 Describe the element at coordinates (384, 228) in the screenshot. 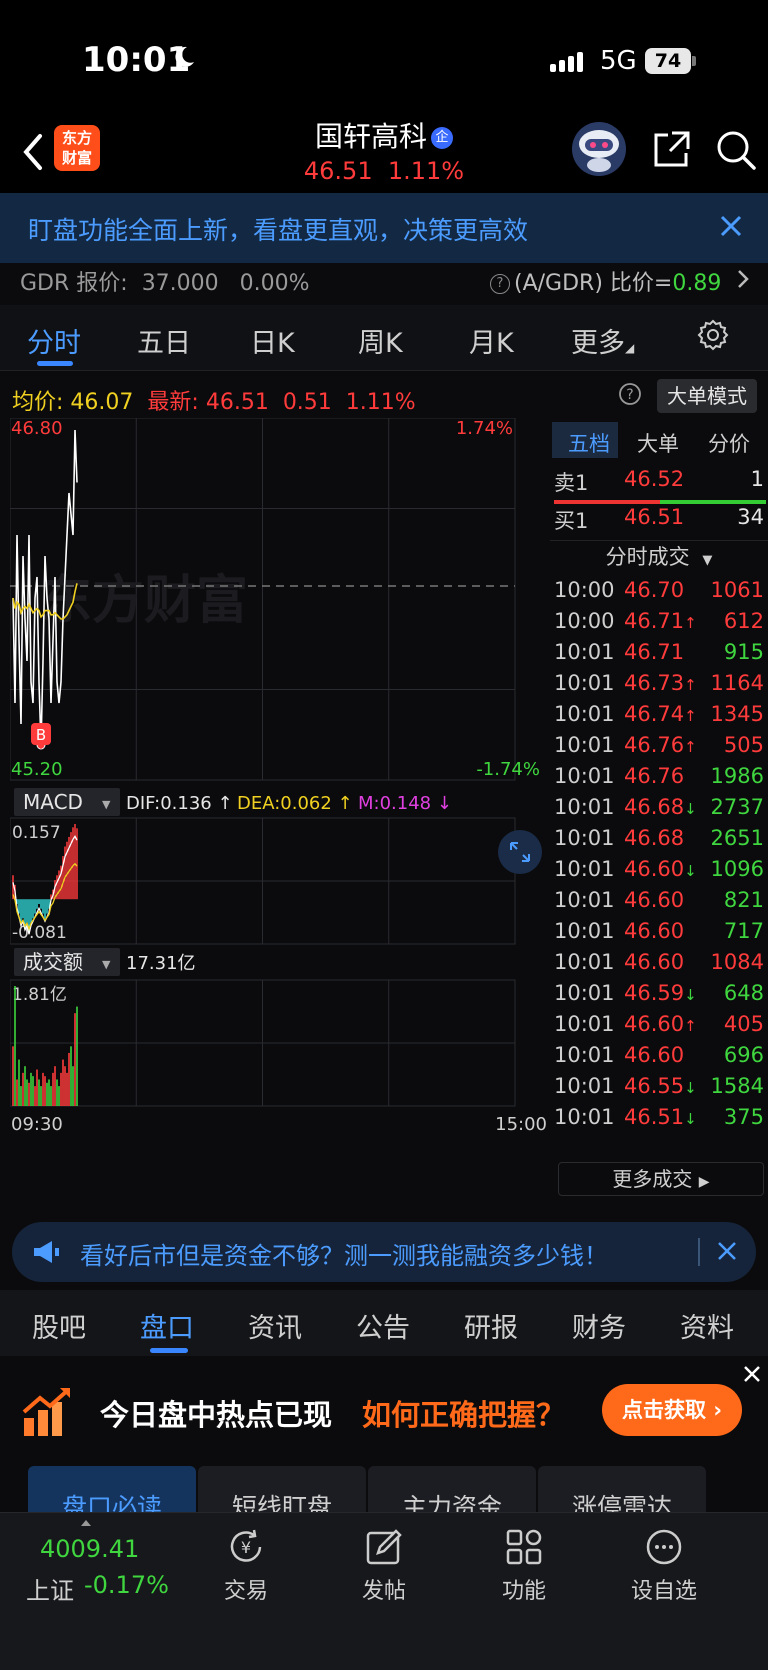

I see `feature-banner: 盯盘功能全面上新，看盘更直观，决策更高效` at that location.